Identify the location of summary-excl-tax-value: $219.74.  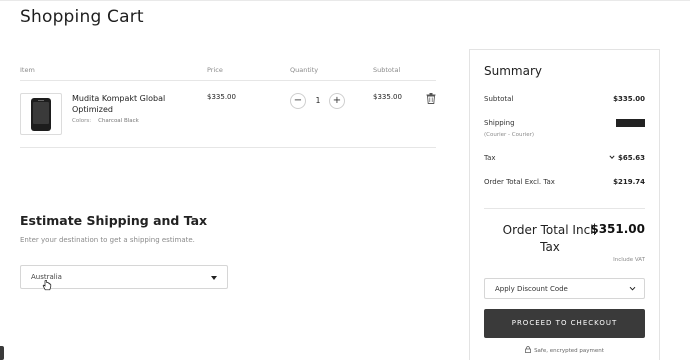
(629, 182).